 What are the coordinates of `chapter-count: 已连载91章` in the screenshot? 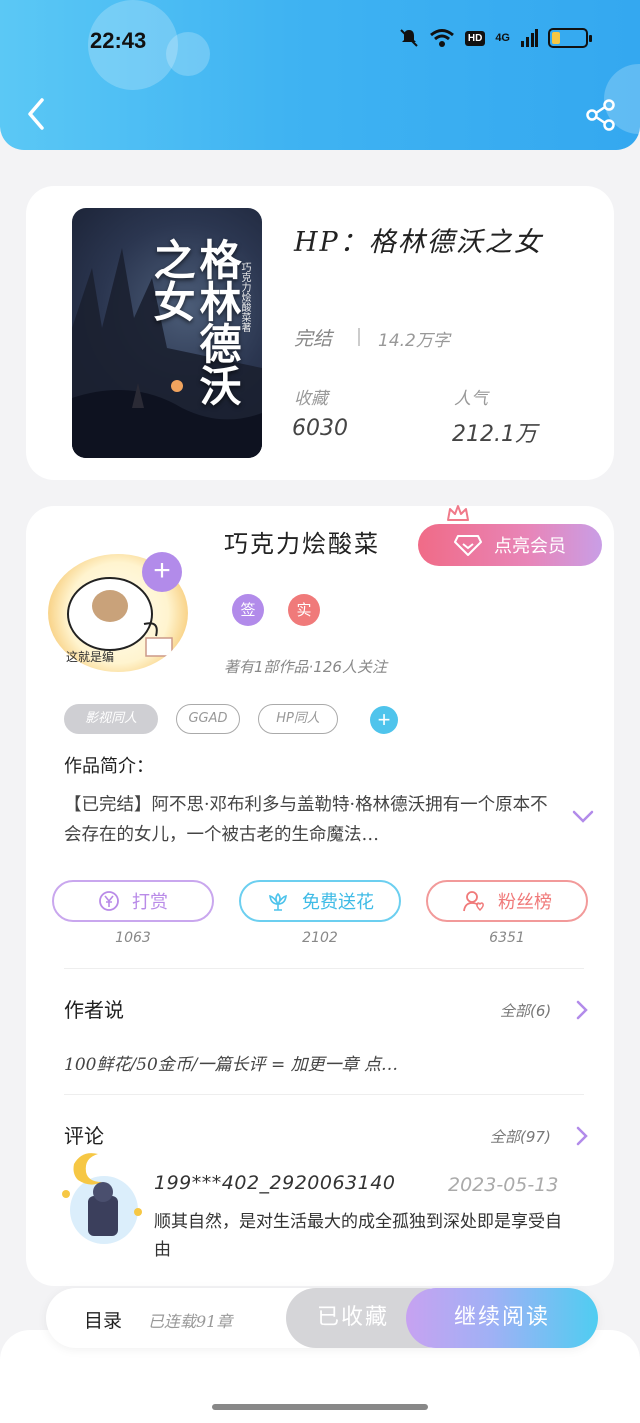 It's located at (190, 1321).